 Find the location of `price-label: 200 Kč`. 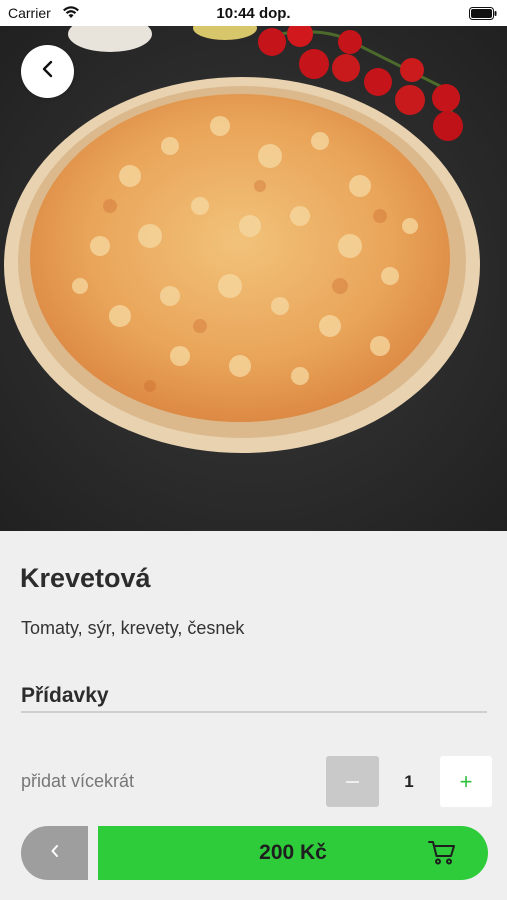

price-label: 200 Kč is located at coordinates (293, 852).